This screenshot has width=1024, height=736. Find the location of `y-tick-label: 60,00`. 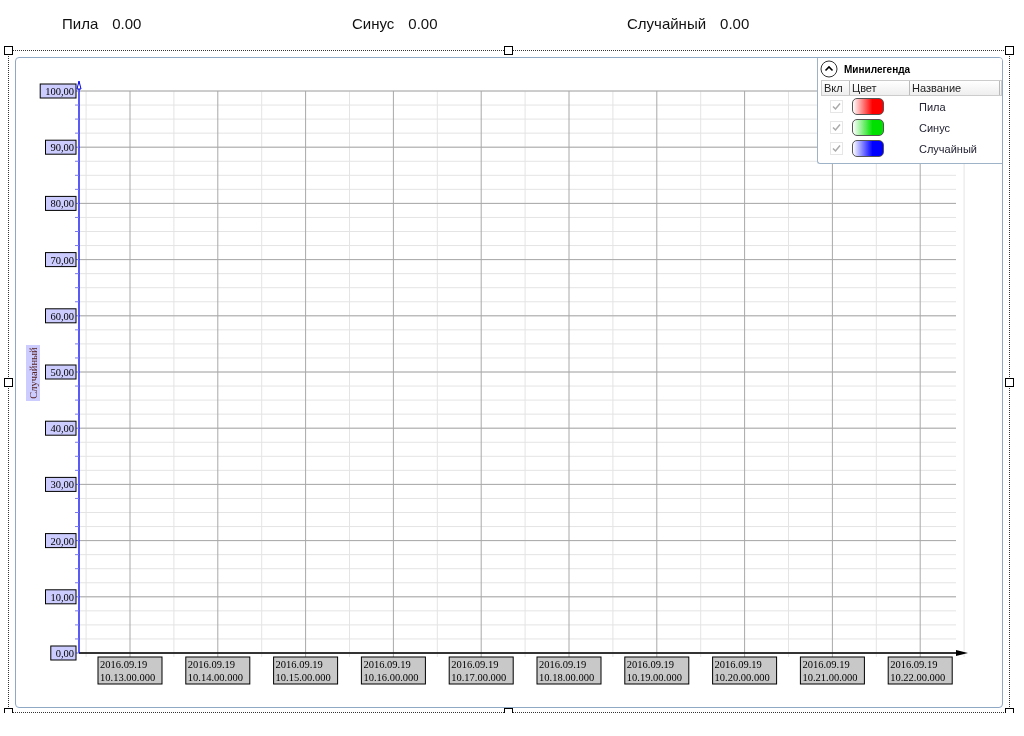

y-tick-label: 60,00 is located at coordinates (61, 316).